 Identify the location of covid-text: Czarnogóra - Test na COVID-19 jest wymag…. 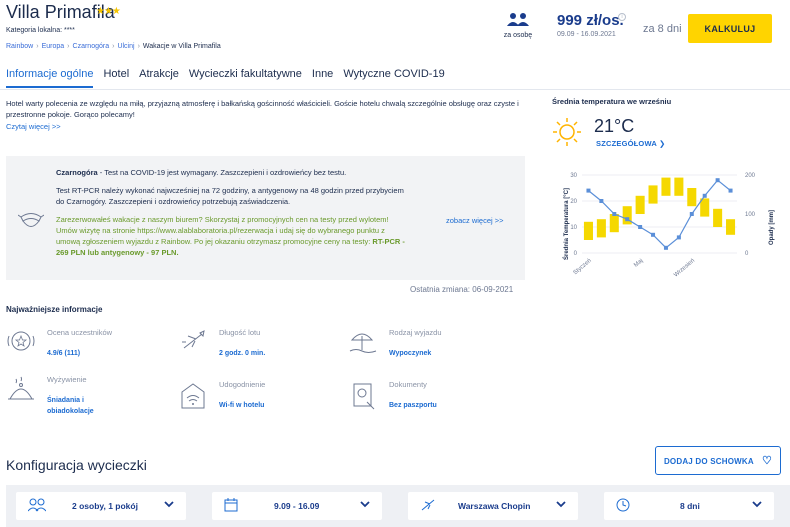
(231, 216).